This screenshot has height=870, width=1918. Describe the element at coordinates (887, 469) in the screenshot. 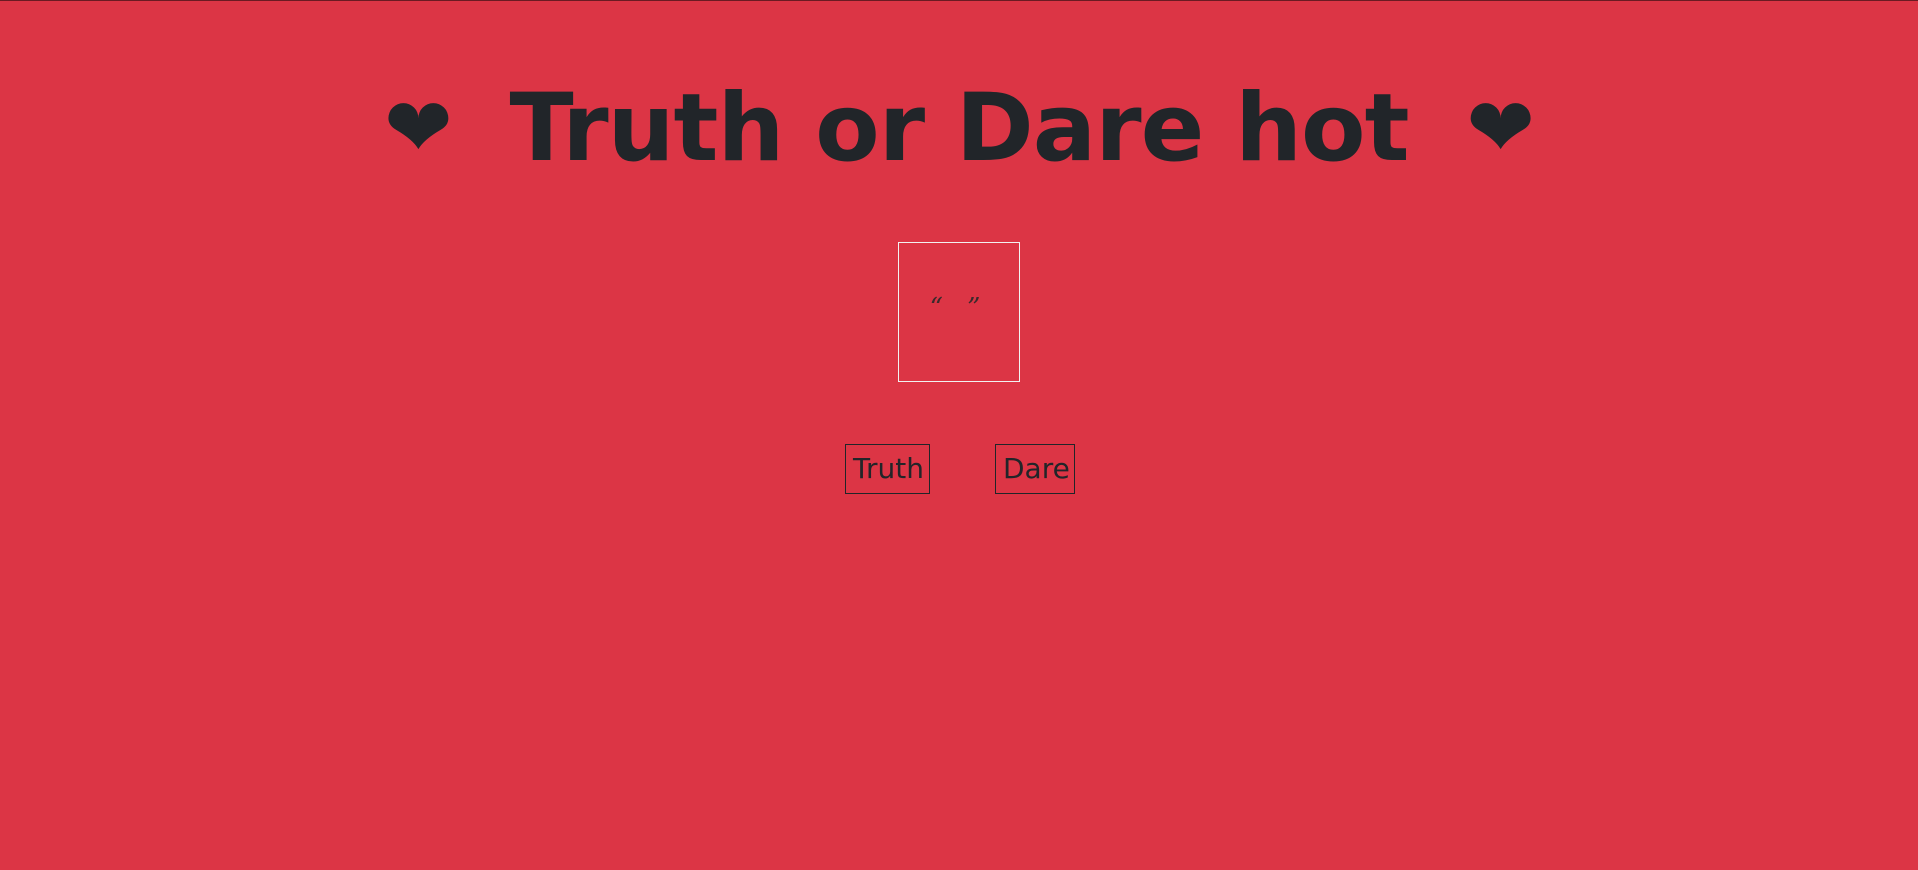

I see `truth-button: Truth` at that location.